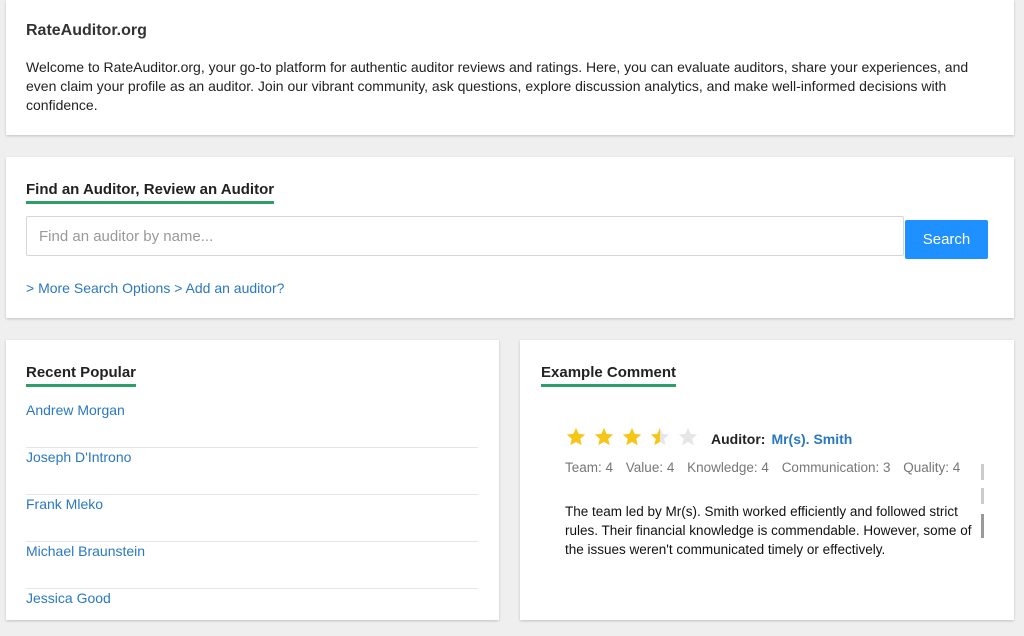 Image resolution: width=1024 pixels, height=636 pixels. I want to click on site-title: RateAuditor.org, so click(86, 30).